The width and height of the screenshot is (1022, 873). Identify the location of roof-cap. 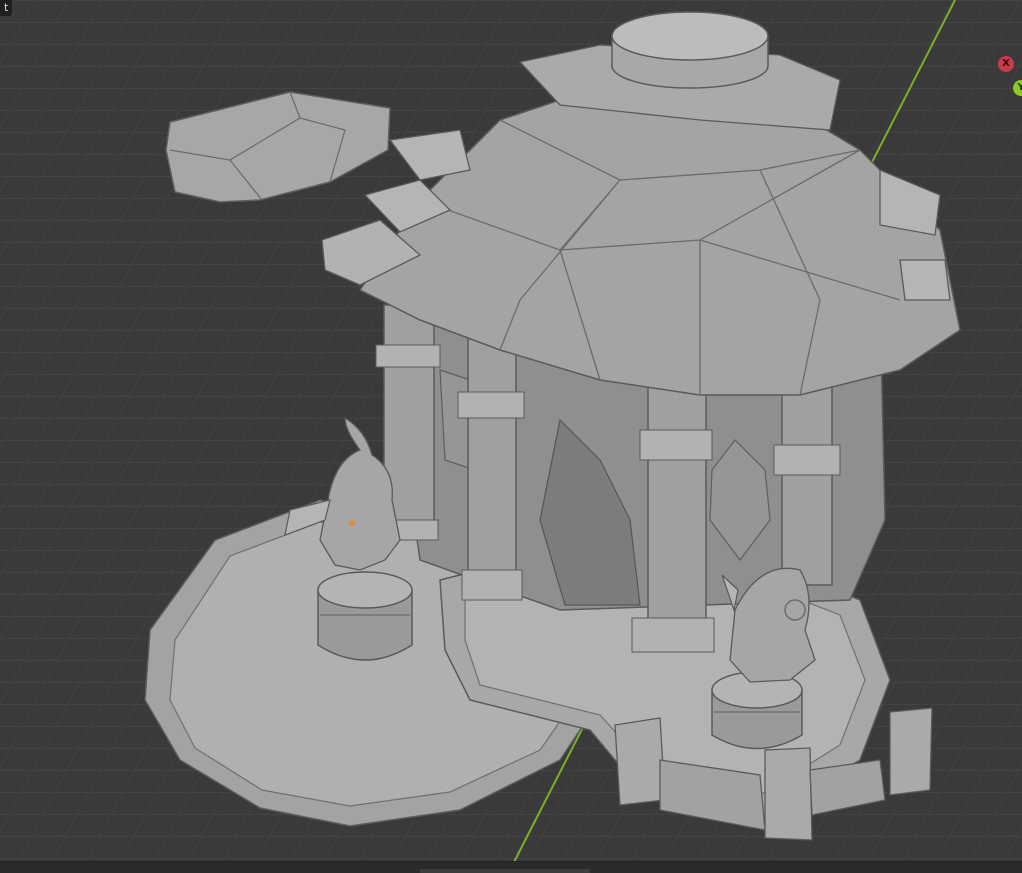
(690, 50).